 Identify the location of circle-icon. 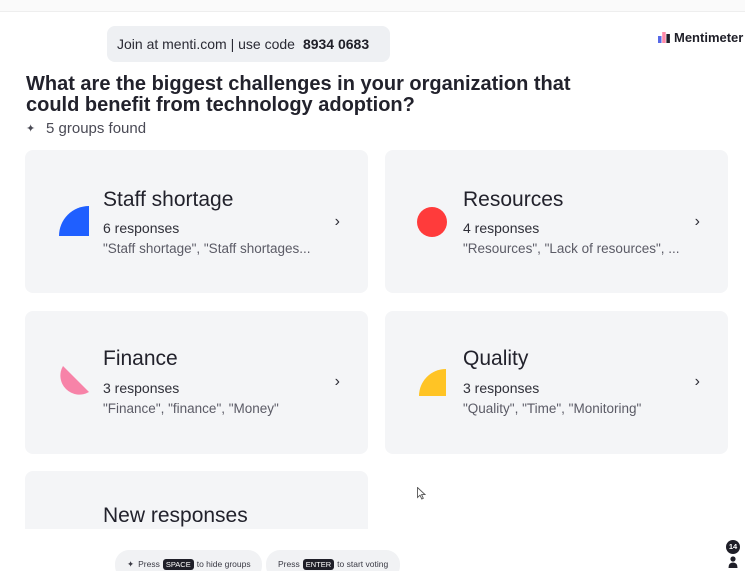
(432, 222).